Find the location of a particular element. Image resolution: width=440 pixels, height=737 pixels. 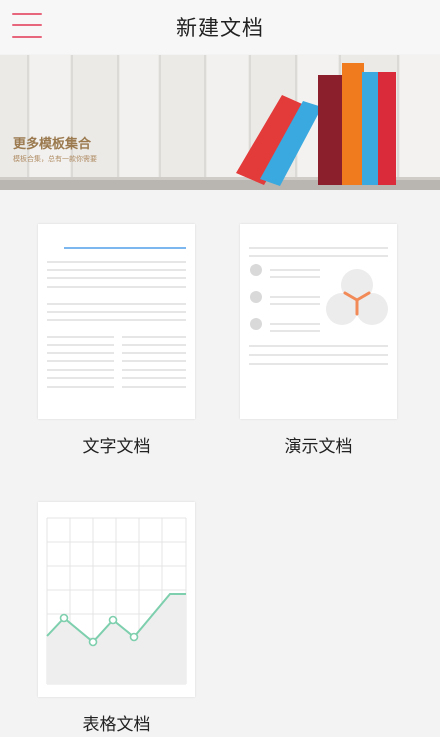

page-title: 新建文档 is located at coordinates (220, 28).